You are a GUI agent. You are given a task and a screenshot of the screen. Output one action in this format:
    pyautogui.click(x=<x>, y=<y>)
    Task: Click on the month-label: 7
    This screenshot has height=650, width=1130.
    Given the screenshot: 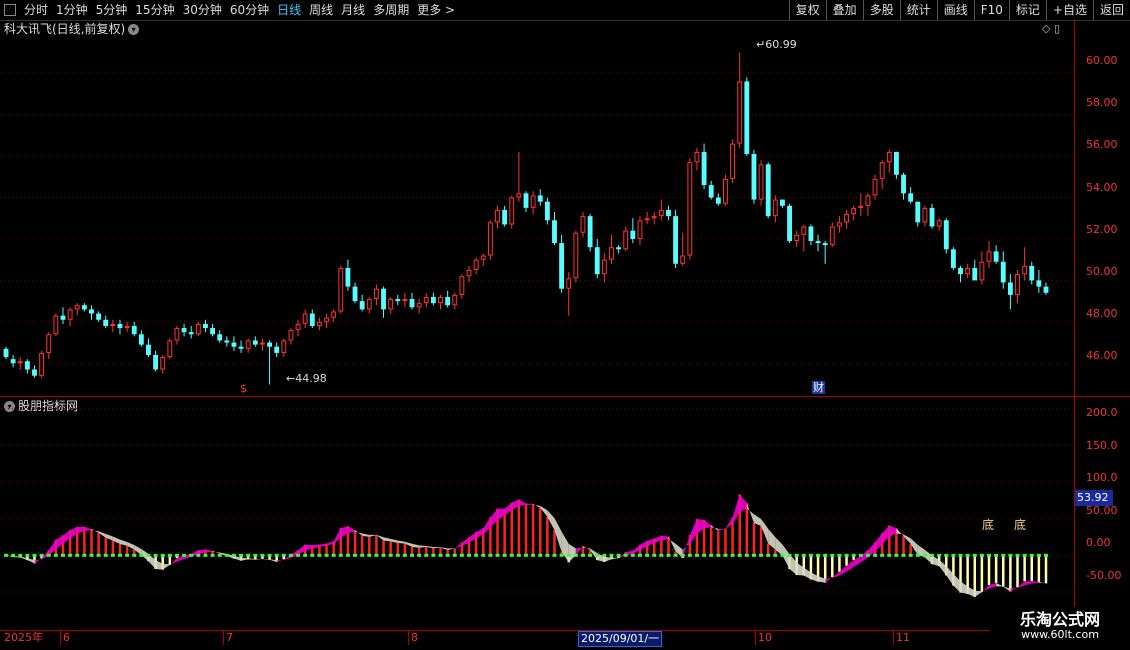 What is the action you would take?
    pyautogui.click(x=229, y=637)
    